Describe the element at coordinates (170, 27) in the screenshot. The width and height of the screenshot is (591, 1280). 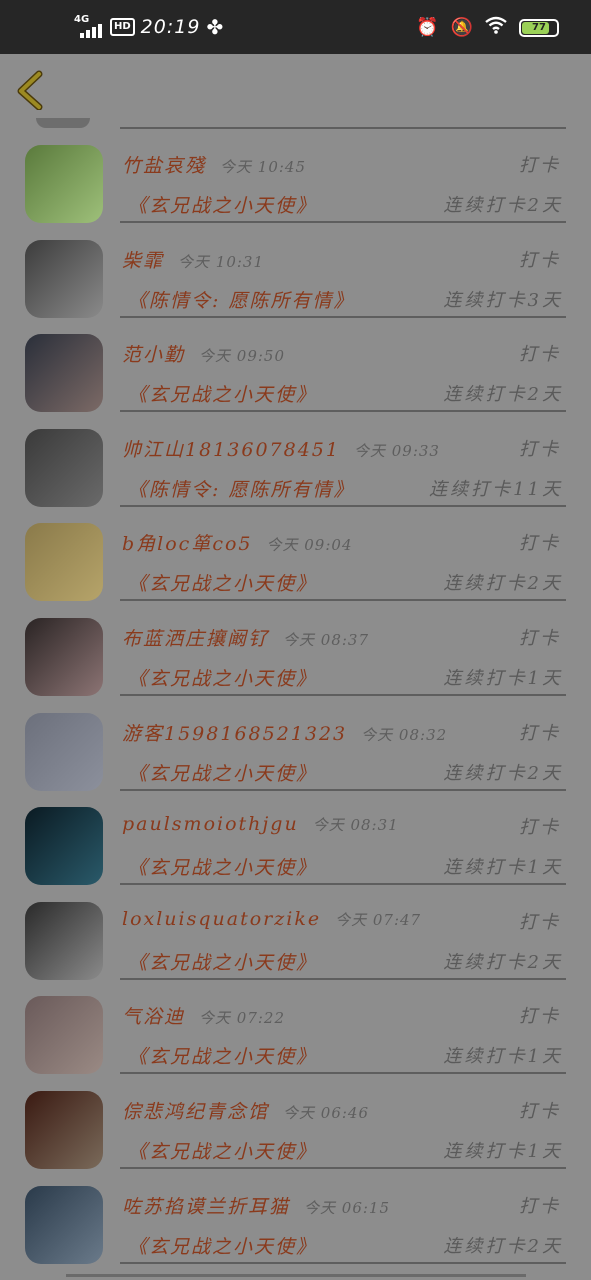
I see `clock-time: 20:19` at that location.